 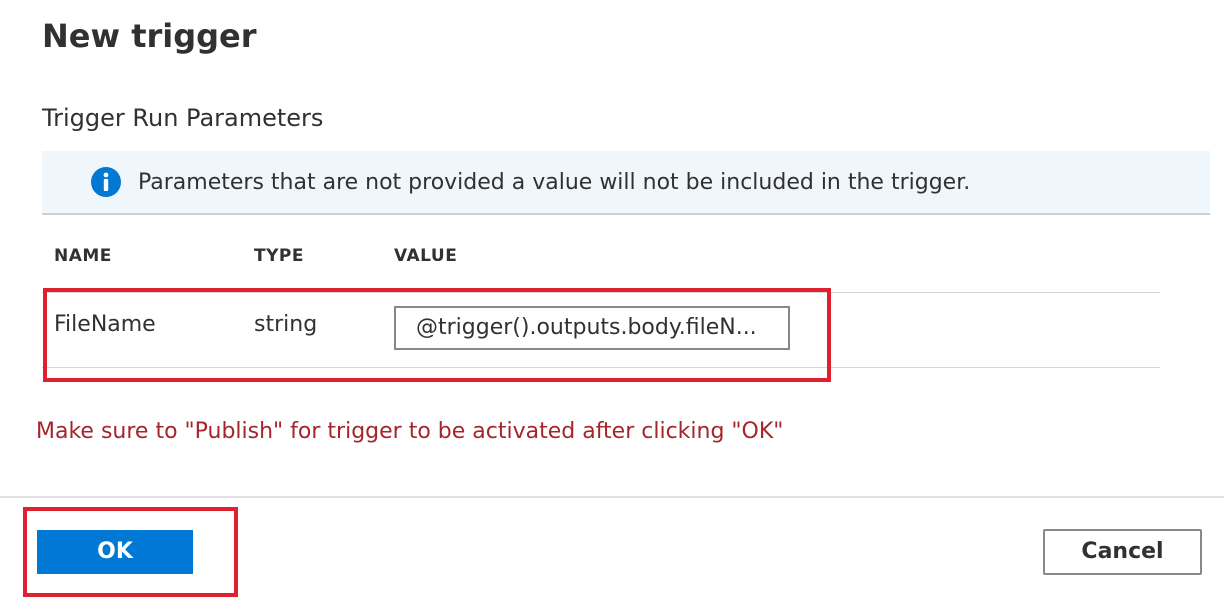 What do you see at coordinates (1122, 552) in the screenshot?
I see `cancel-button: Cancel` at bounding box center [1122, 552].